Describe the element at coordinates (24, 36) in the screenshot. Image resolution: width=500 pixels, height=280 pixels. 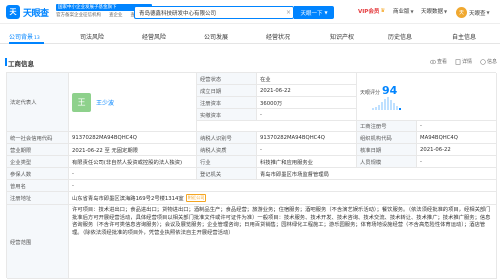
I see `tab-company-background: 公司背景13` at that location.